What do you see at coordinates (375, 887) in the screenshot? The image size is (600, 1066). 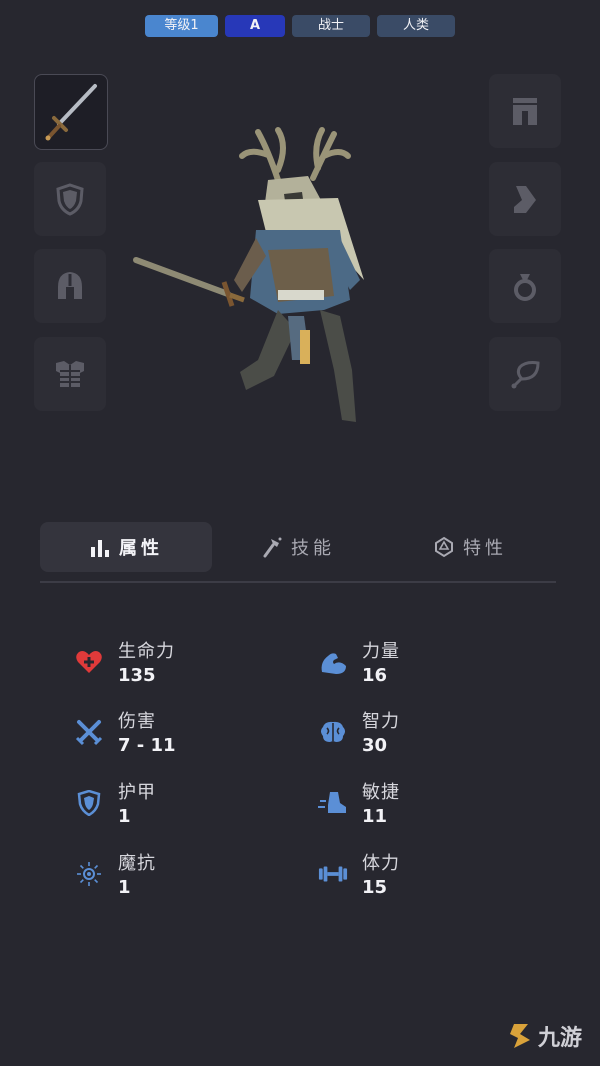 I see `stat-stamina-value: 15` at bounding box center [375, 887].